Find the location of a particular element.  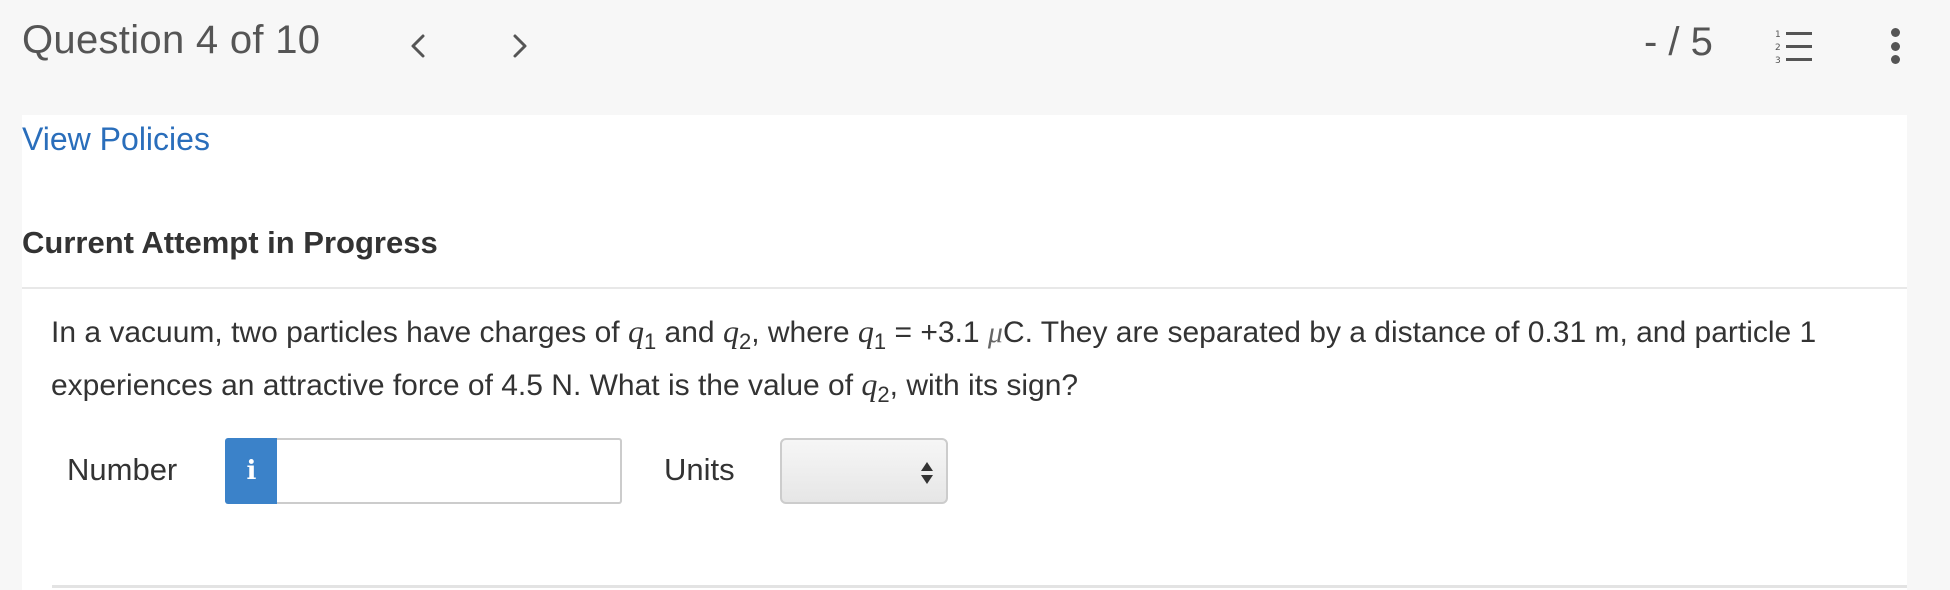

question-counter: Question 4 of 10 is located at coordinates (171, 40).